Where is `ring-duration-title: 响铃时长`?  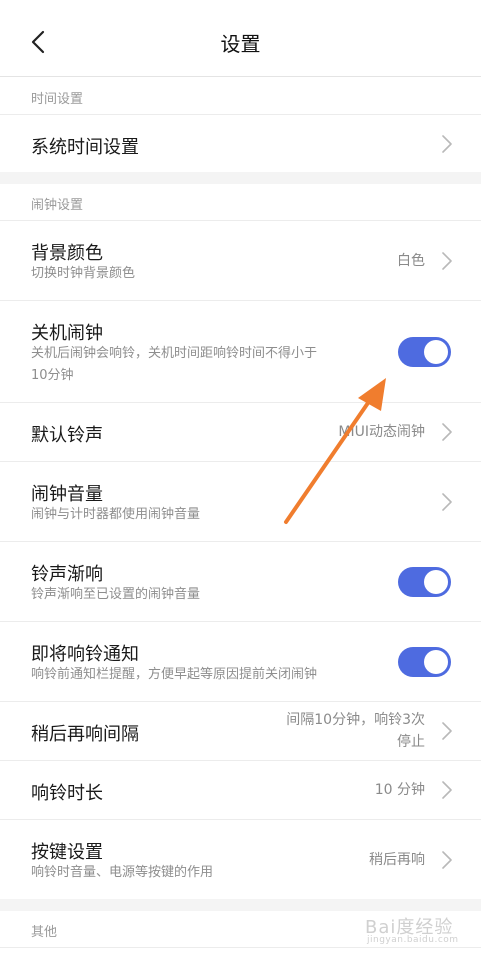
ring-duration-title: 响铃时长 is located at coordinates (67, 793).